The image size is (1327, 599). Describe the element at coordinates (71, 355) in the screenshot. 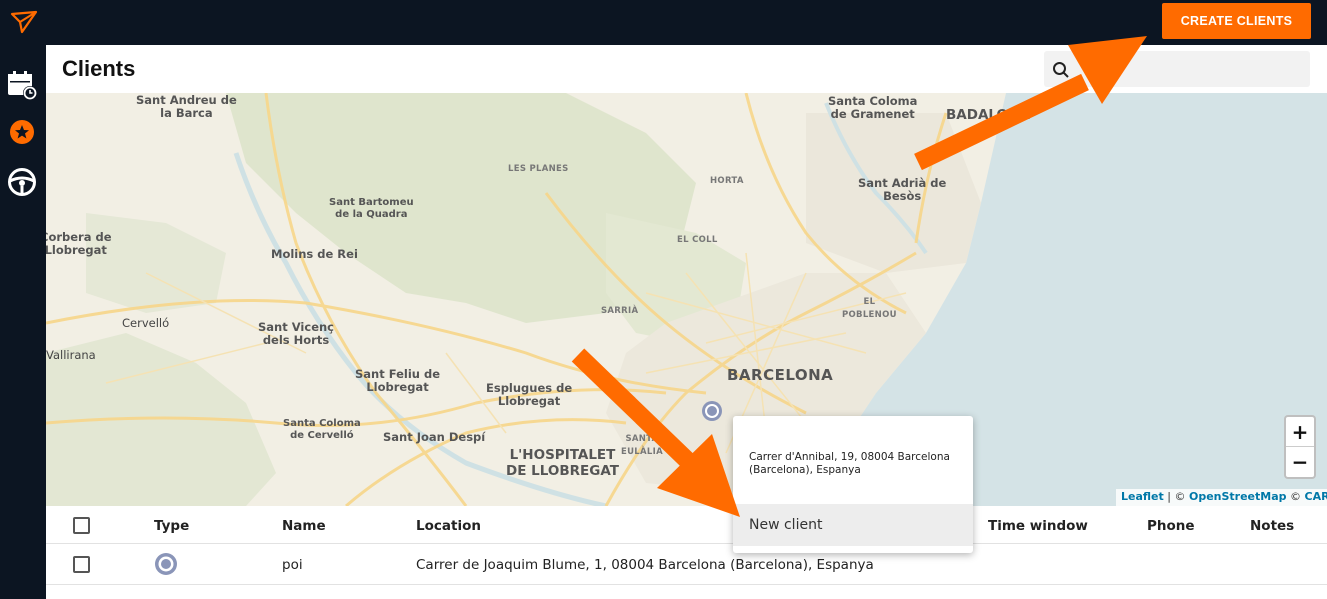

I see `map-label: Vallirana` at that location.